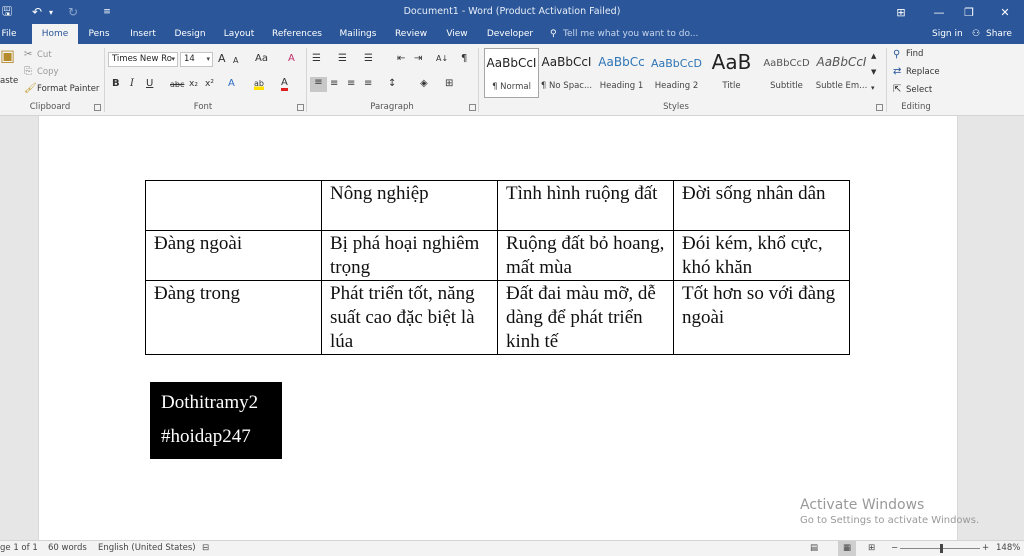  I want to click on sort-button: A↓, so click(442, 59).